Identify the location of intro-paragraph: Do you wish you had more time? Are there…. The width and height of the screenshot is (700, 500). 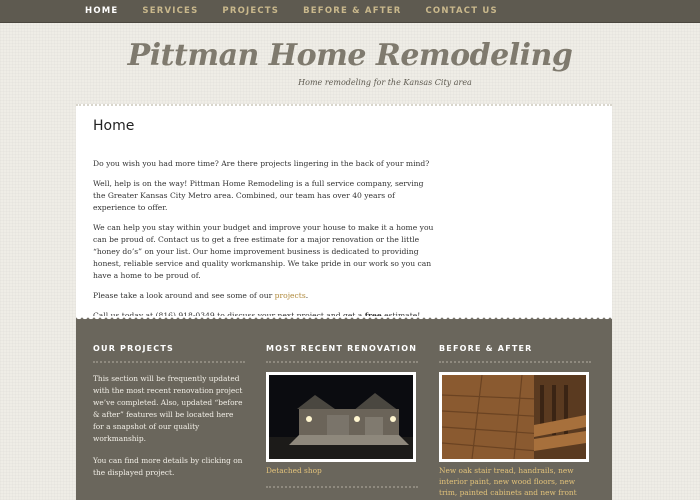
(261, 163).